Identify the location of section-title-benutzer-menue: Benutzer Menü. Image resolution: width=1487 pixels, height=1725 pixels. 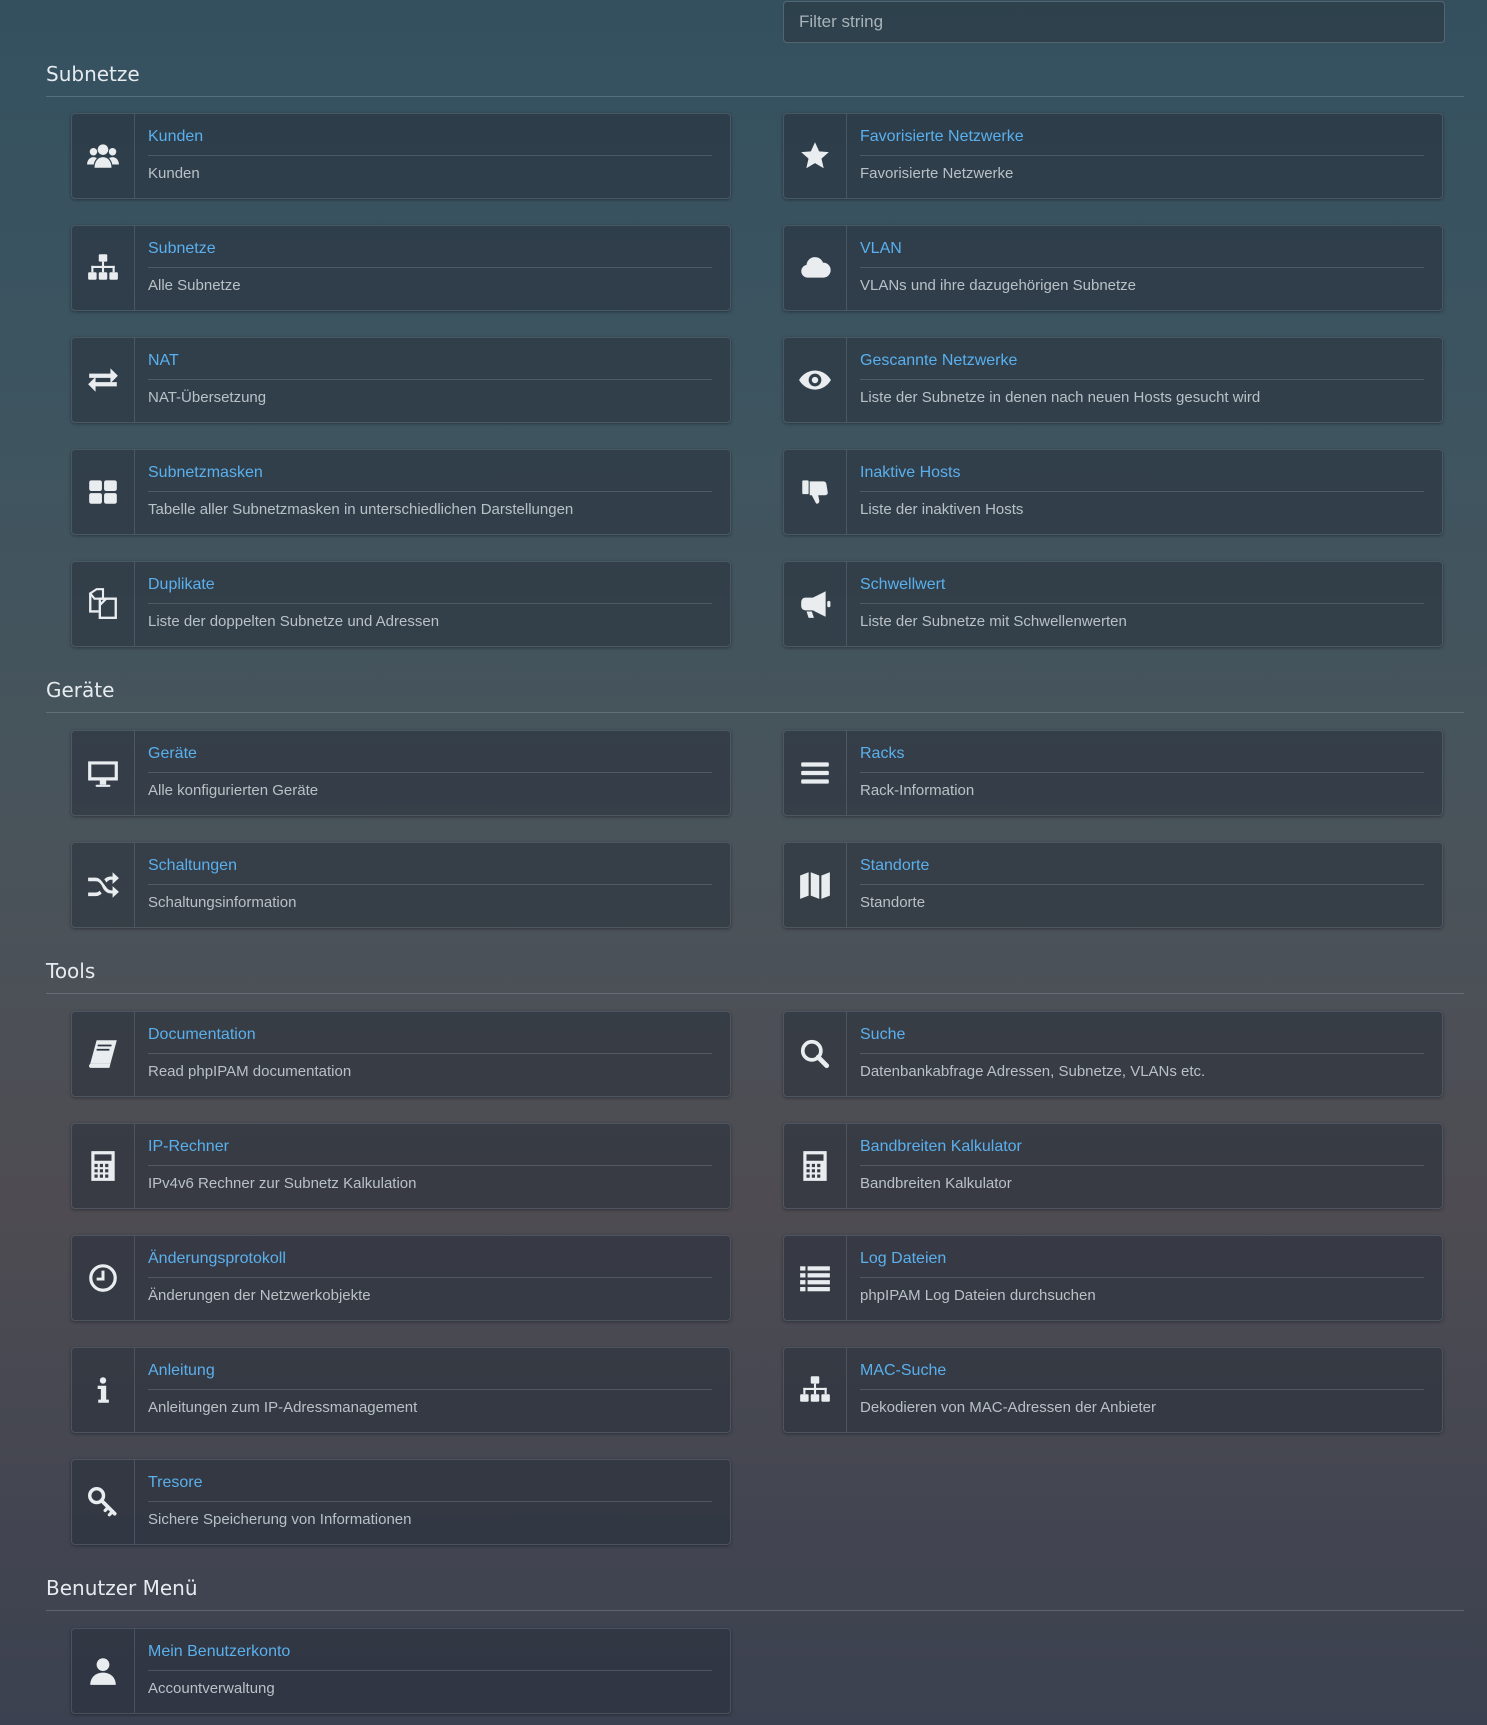
(755, 1593).